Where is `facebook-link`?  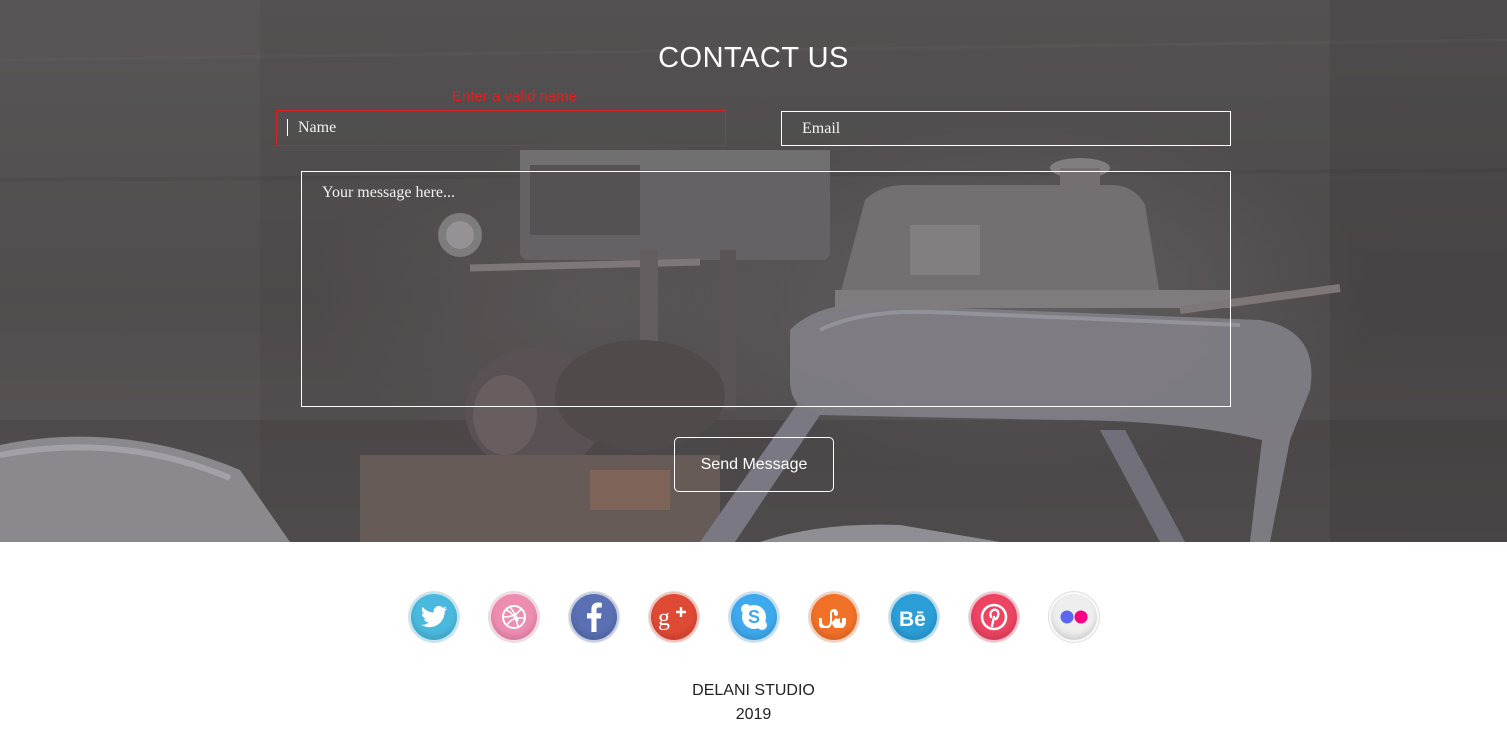 facebook-link is located at coordinates (594, 617).